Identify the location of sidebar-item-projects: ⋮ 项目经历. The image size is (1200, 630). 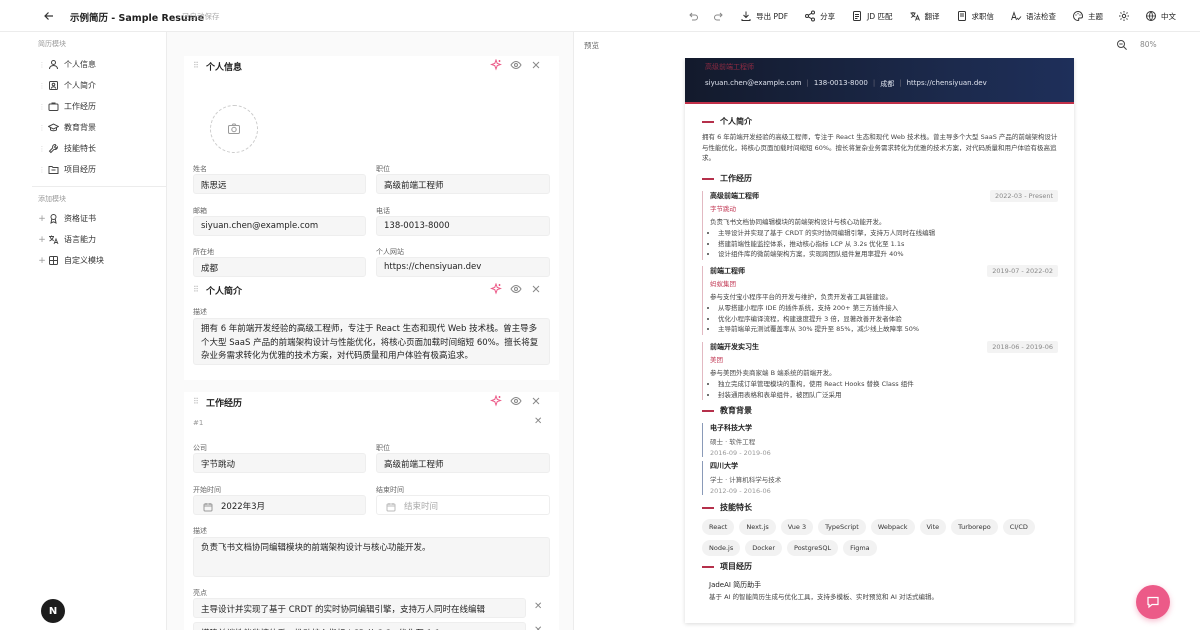
(66, 169).